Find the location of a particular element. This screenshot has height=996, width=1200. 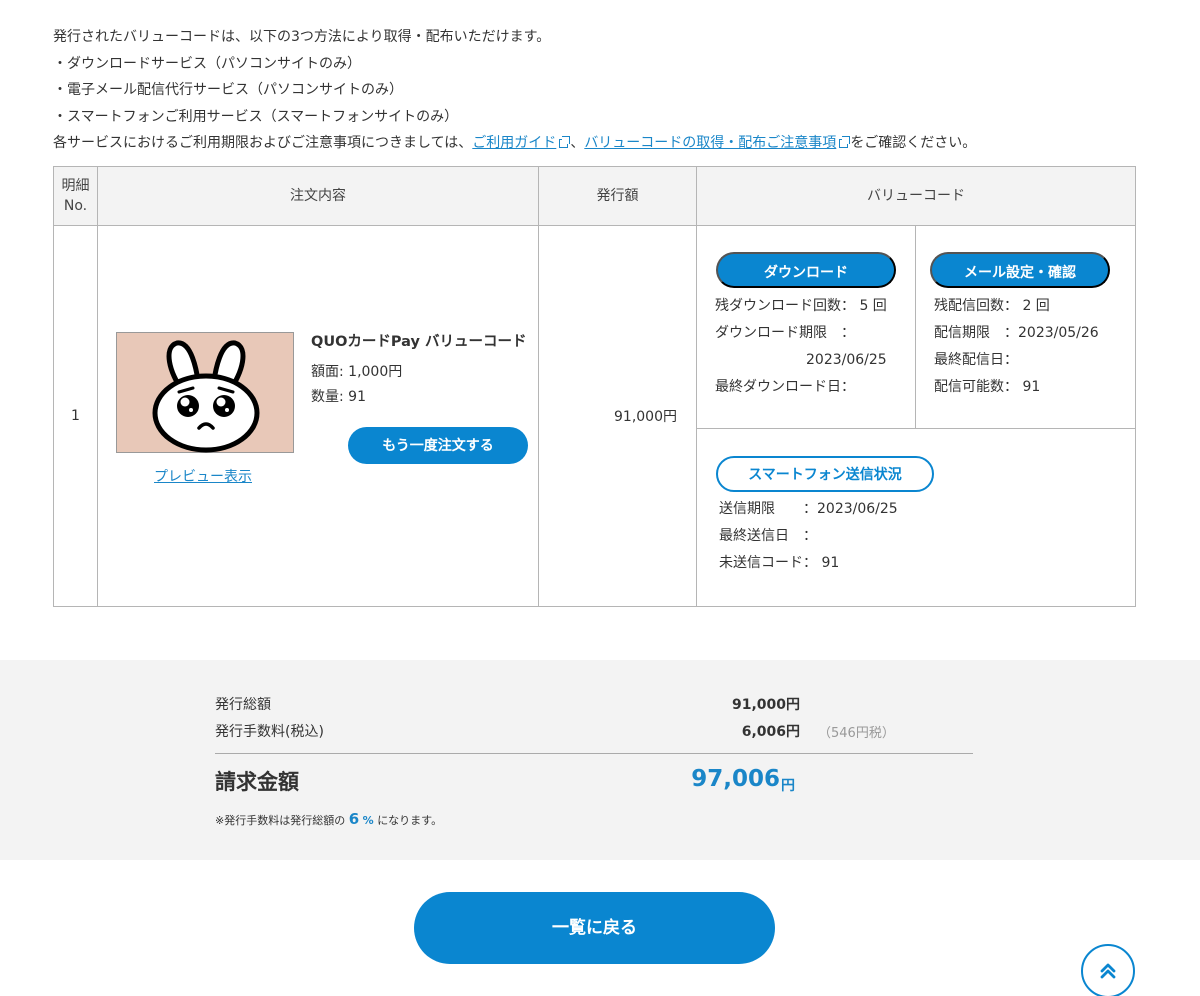

header-order-content: 注文内容 is located at coordinates (318, 196).